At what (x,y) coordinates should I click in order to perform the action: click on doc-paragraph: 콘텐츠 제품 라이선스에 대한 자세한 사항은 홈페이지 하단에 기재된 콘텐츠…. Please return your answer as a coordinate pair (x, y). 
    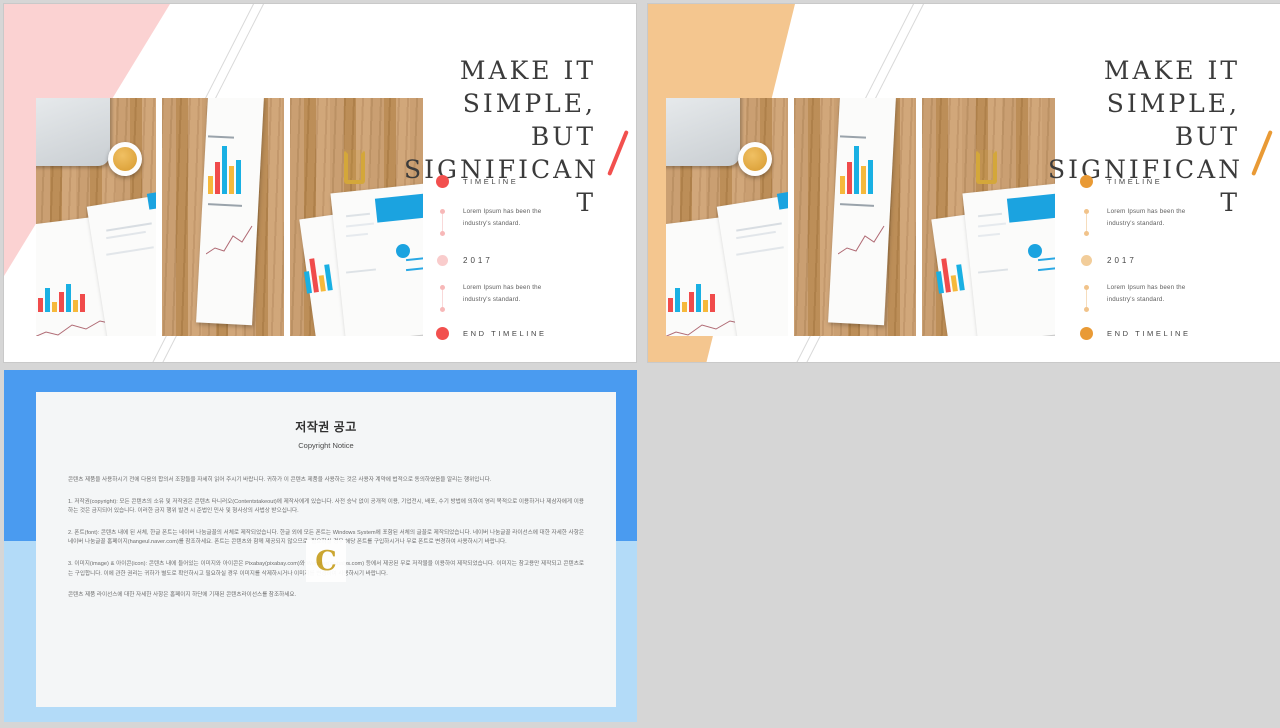
    Looking at the image, I should click on (182, 595).